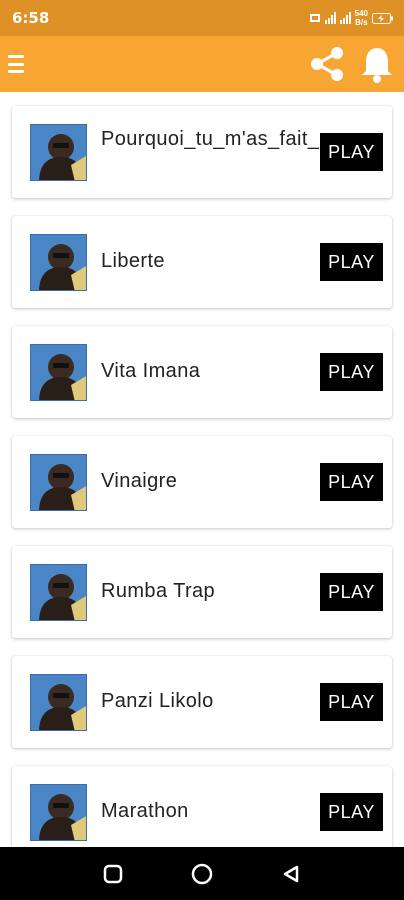 This screenshot has height=900, width=404. I want to click on net-speed: 540 B/s, so click(361, 18).